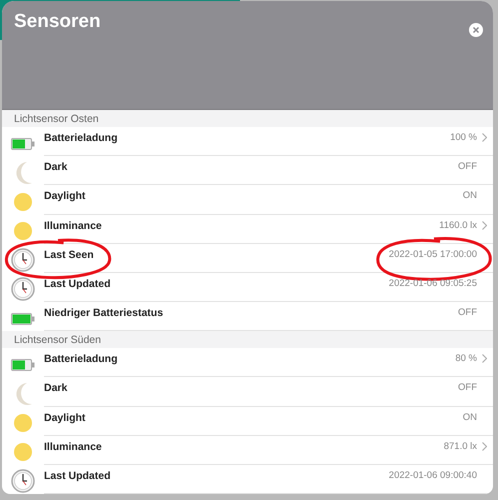 The height and width of the screenshot is (500, 498). What do you see at coordinates (432, 475) in the screenshot?
I see `sensor-value: 2022-01-06 09:00:40` at bounding box center [432, 475].